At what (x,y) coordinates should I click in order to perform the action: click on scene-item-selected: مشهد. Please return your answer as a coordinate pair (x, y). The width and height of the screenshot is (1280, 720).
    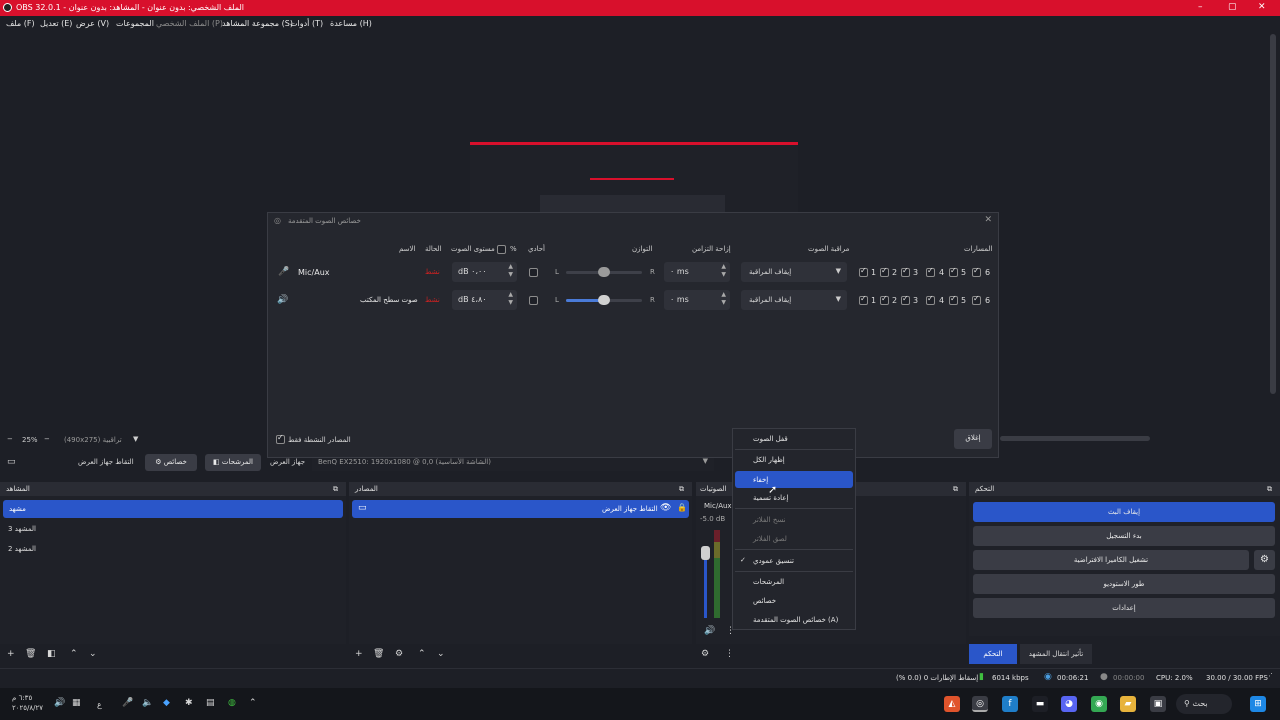
    Looking at the image, I should click on (173, 509).